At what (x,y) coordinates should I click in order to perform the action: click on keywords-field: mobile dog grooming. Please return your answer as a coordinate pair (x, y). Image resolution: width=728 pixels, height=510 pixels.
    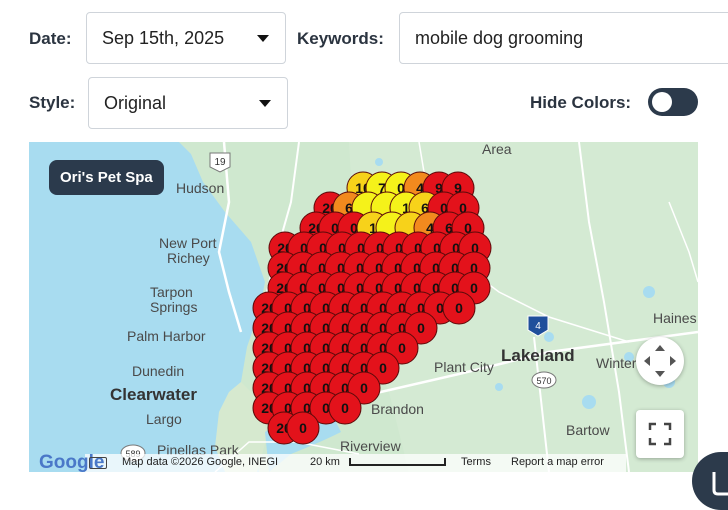
    Looking at the image, I should click on (563, 38).